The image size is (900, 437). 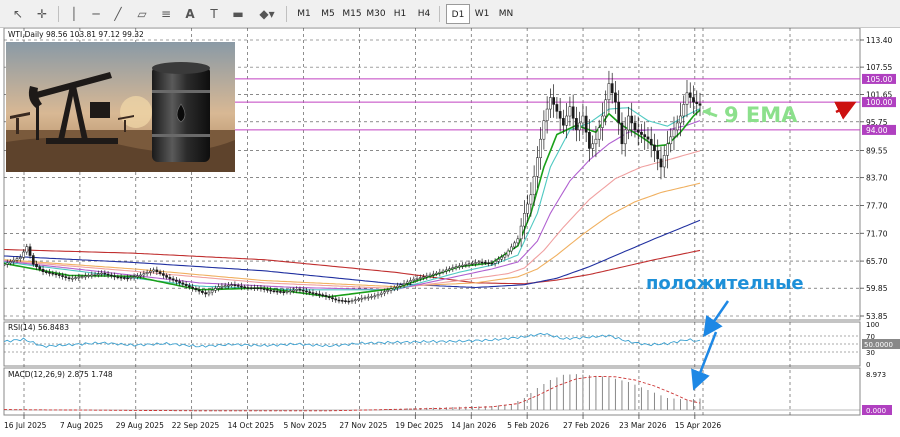 I want to click on horizontal-line-icon: ─, so click(x=96, y=14).